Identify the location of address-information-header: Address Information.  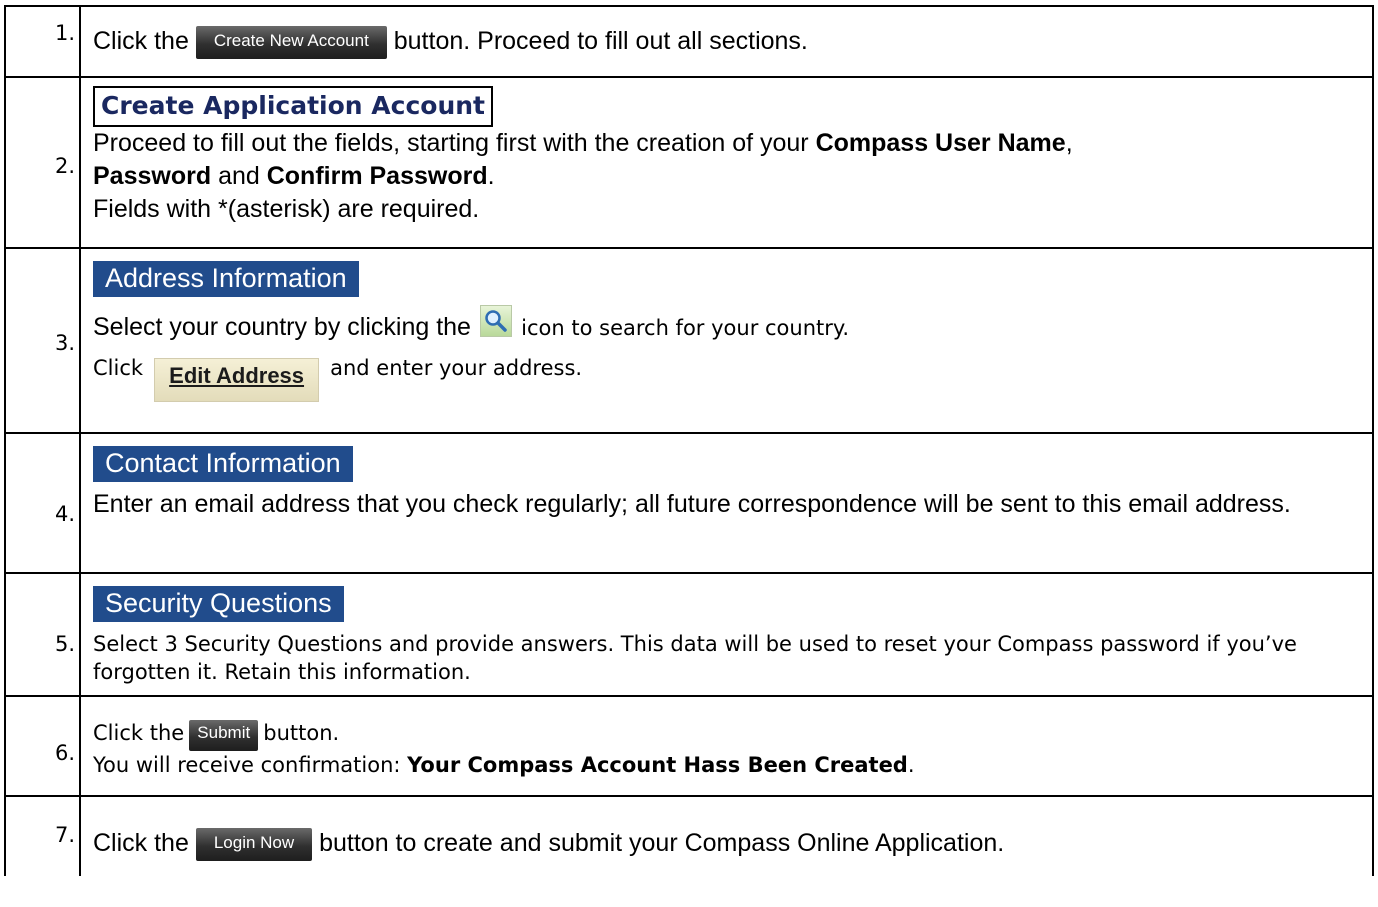
(226, 279).